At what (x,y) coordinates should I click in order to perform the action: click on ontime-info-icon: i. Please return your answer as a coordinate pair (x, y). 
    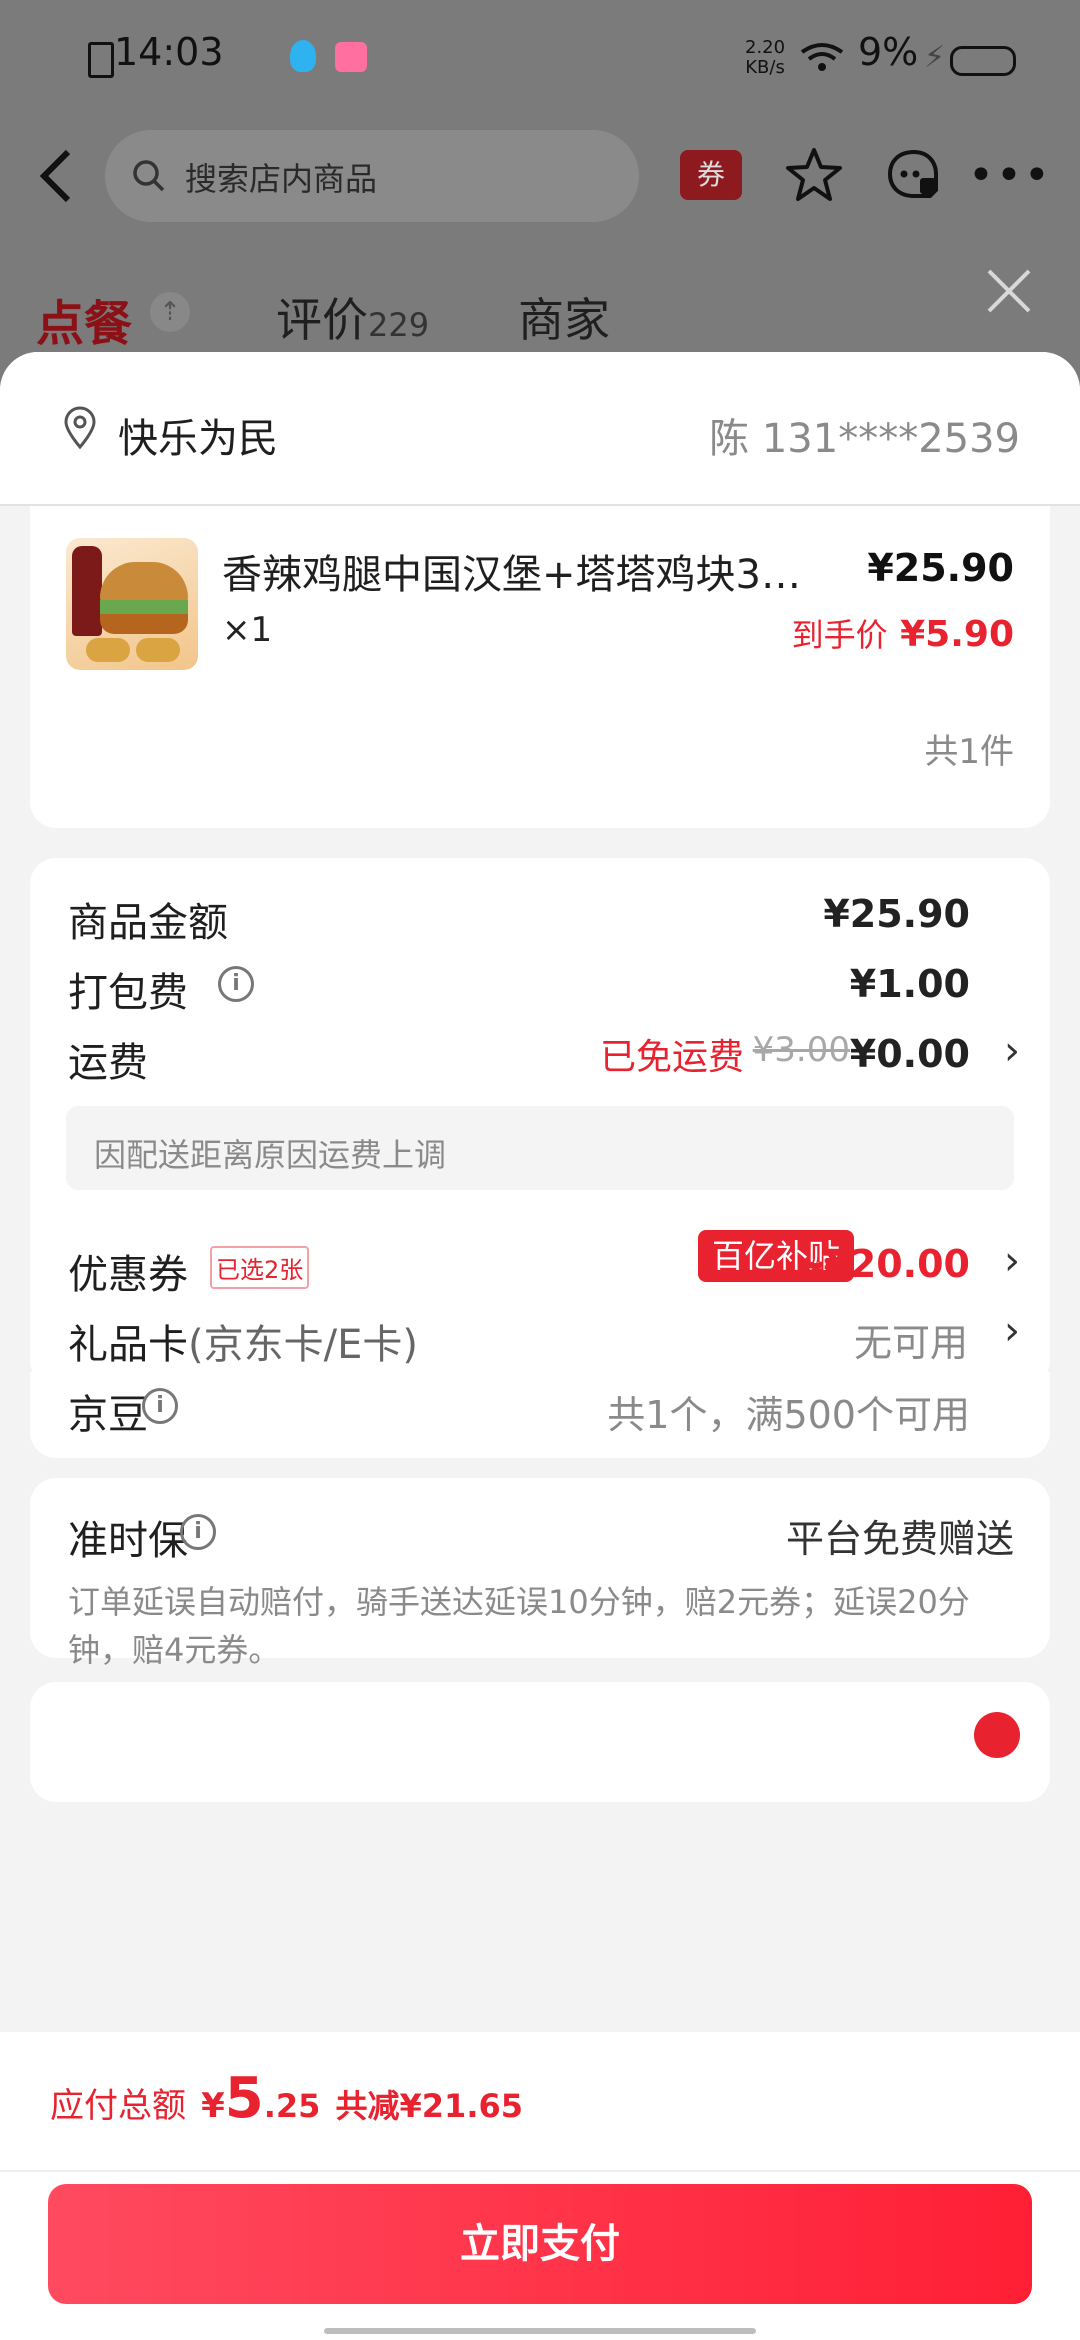
    Looking at the image, I should click on (198, 1532).